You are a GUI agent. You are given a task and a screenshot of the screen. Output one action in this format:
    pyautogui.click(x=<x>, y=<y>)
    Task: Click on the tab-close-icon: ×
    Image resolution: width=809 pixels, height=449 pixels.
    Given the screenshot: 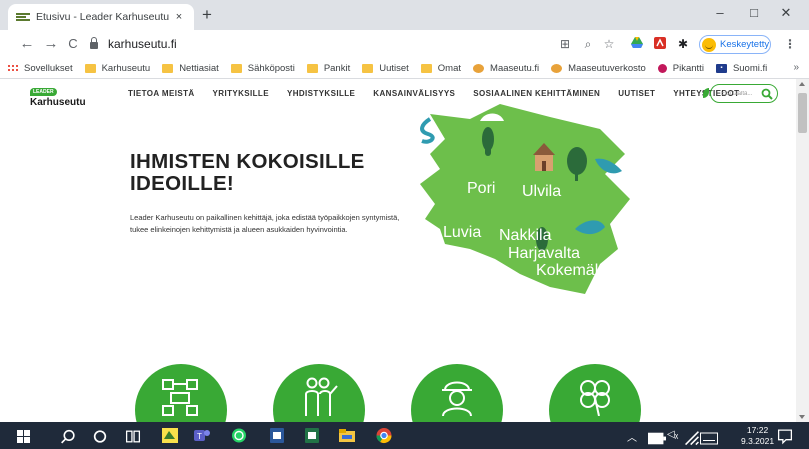 What is the action you would take?
    pyautogui.click(x=179, y=17)
    